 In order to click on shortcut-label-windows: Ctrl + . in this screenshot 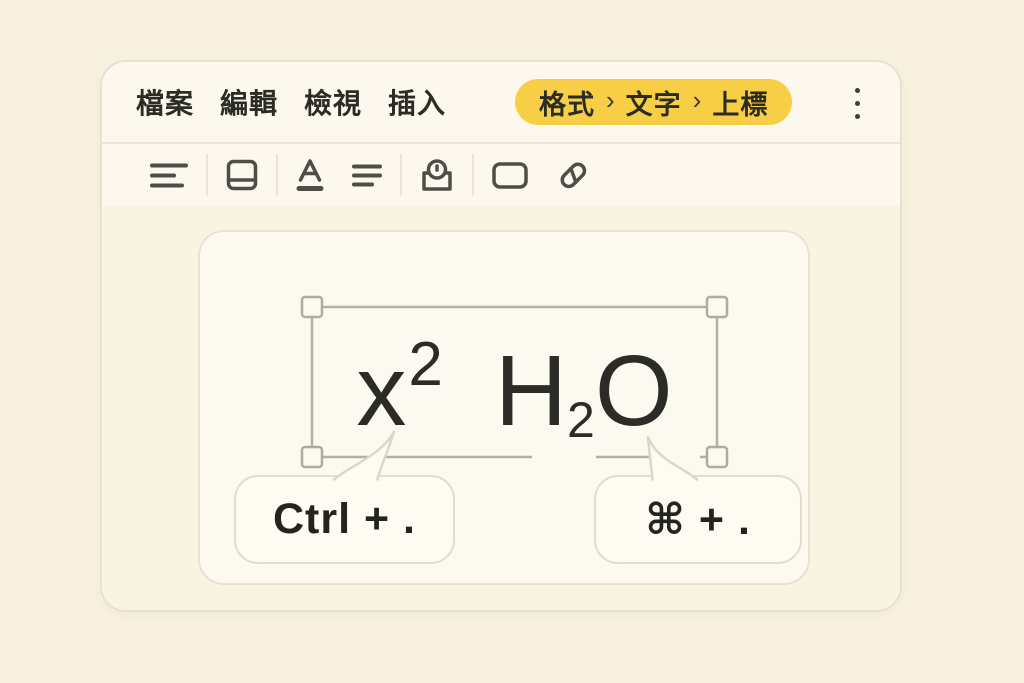, I will do `click(344, 519)`.